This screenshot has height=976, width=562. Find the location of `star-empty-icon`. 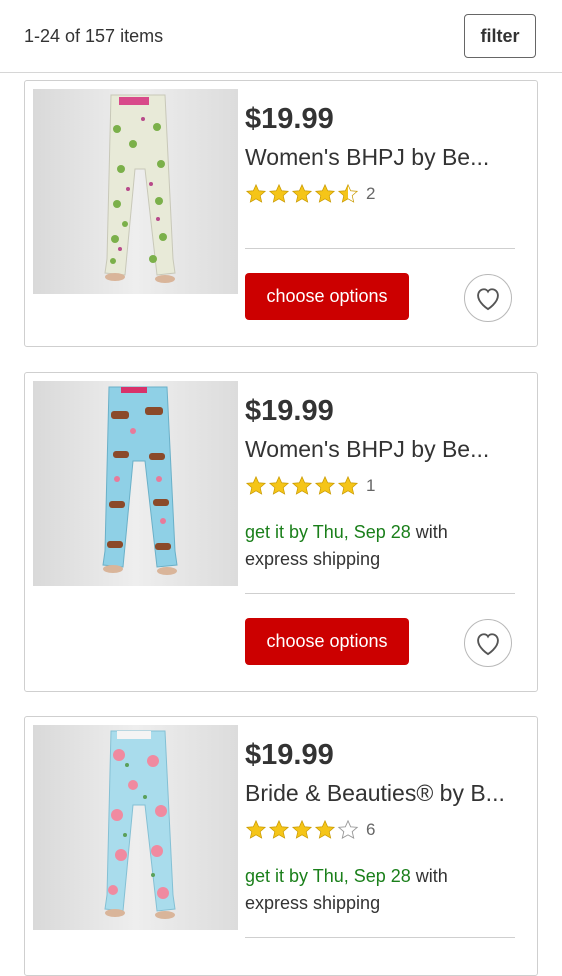

star-empty-icon is located at coordinates (348, 829).